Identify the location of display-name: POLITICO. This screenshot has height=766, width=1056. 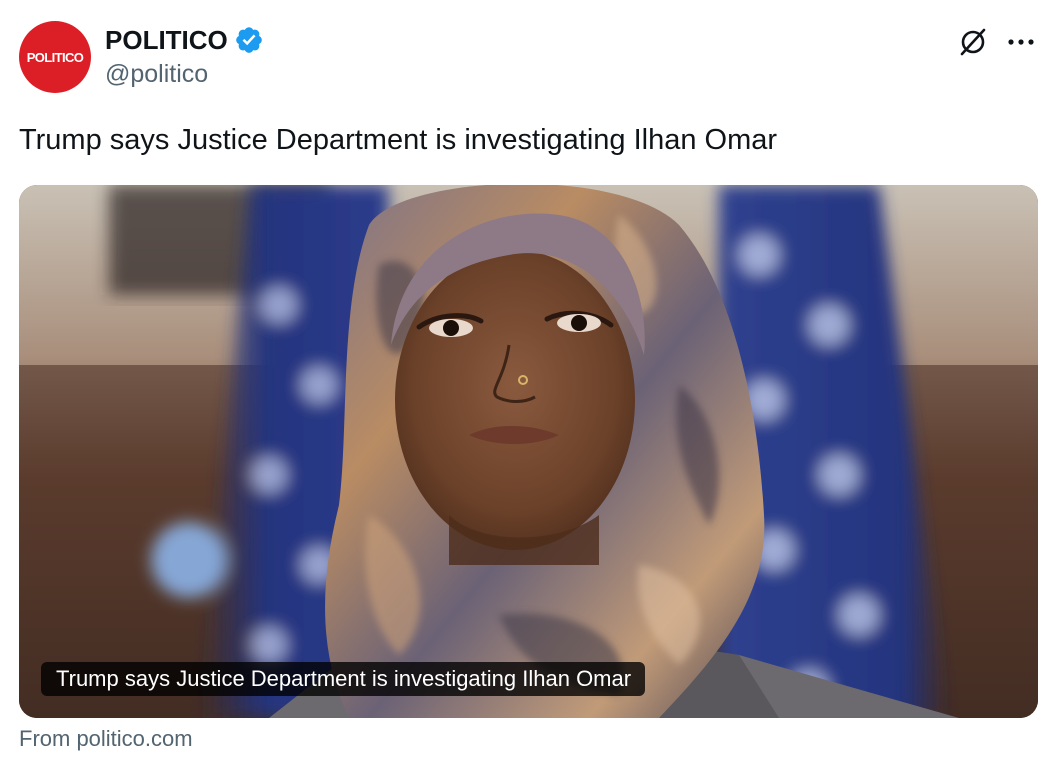
(166, 40).